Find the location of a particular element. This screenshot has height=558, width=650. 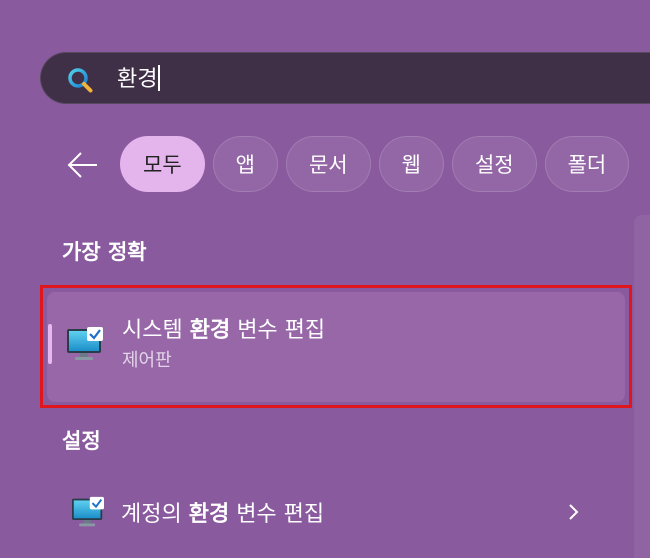

search-input: 환경 is located at coordinates (139, 79).